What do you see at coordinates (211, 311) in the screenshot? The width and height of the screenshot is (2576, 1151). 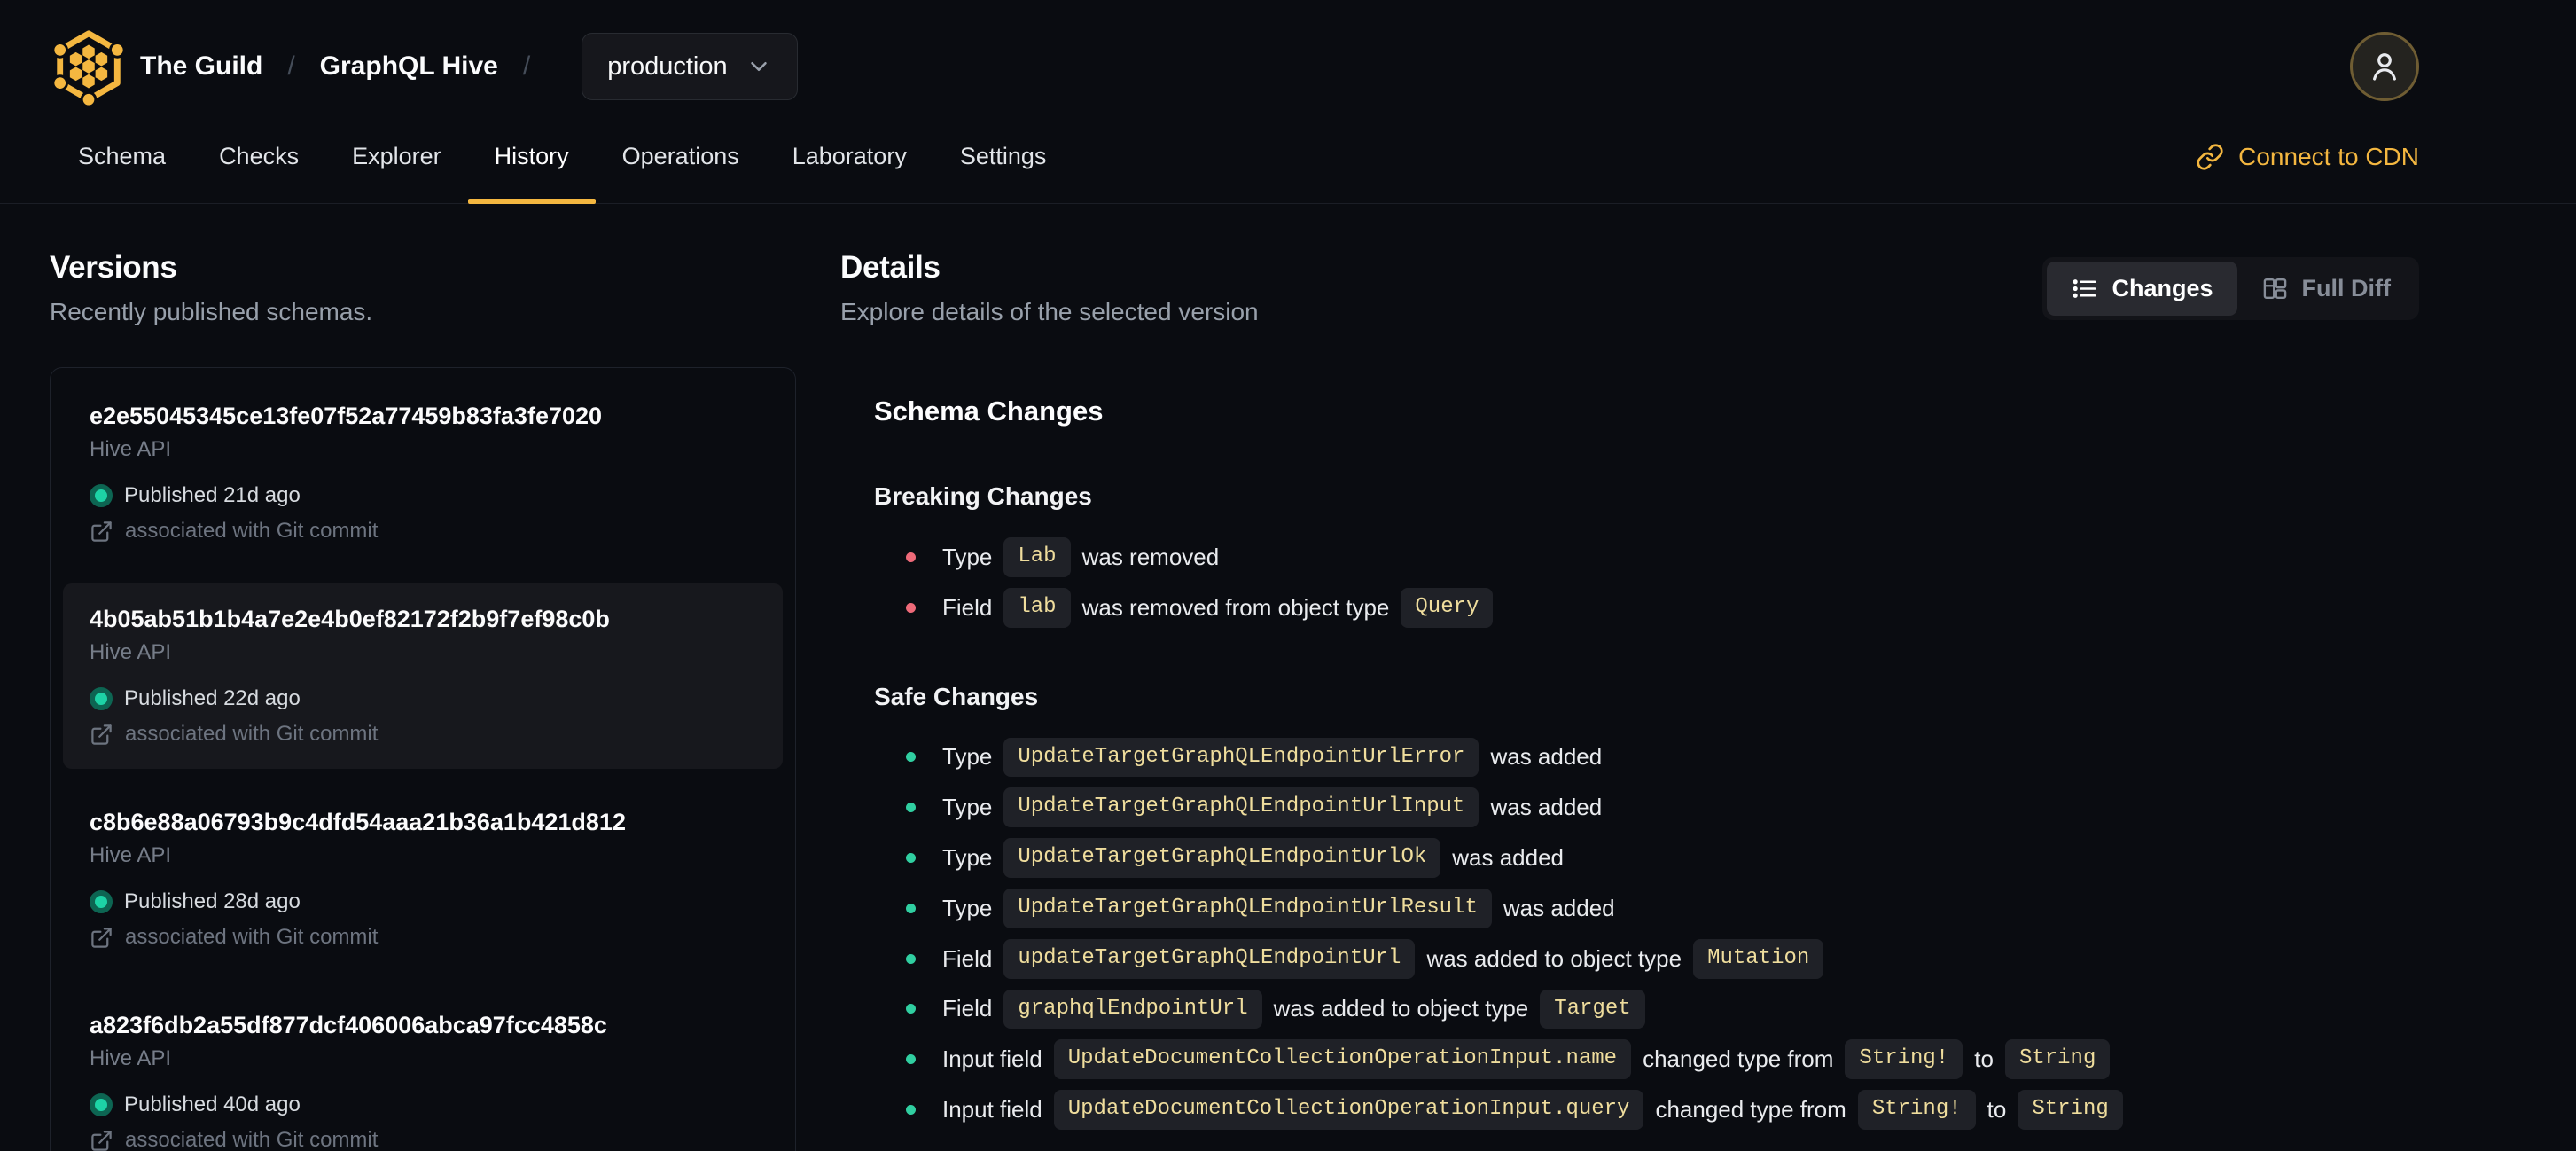 I see `versions-subtitle: Recently published schemas.` at bounding box center [211, 311].